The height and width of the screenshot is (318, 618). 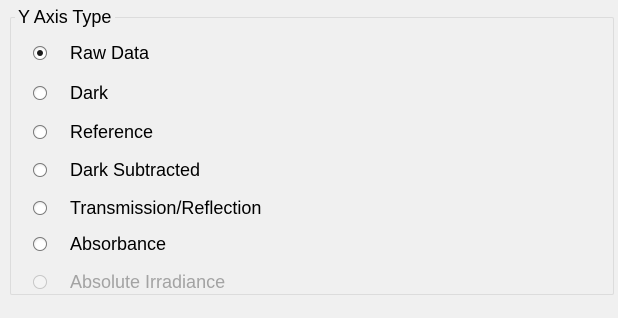 I want to click on radio-raw-data: Raw Data, so click(x=91, y=53).